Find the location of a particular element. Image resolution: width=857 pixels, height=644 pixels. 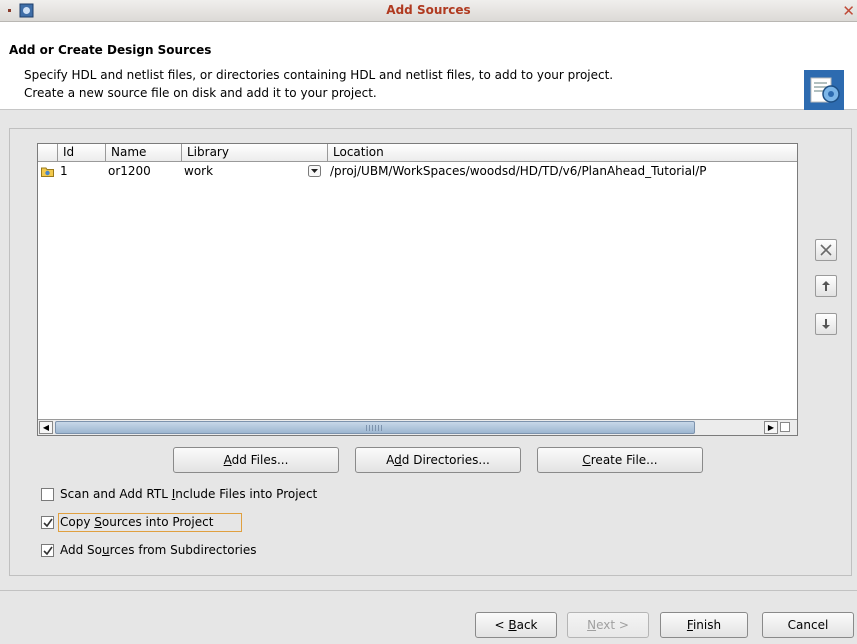

column-header-library: Library is located at coordinates (254, 153).